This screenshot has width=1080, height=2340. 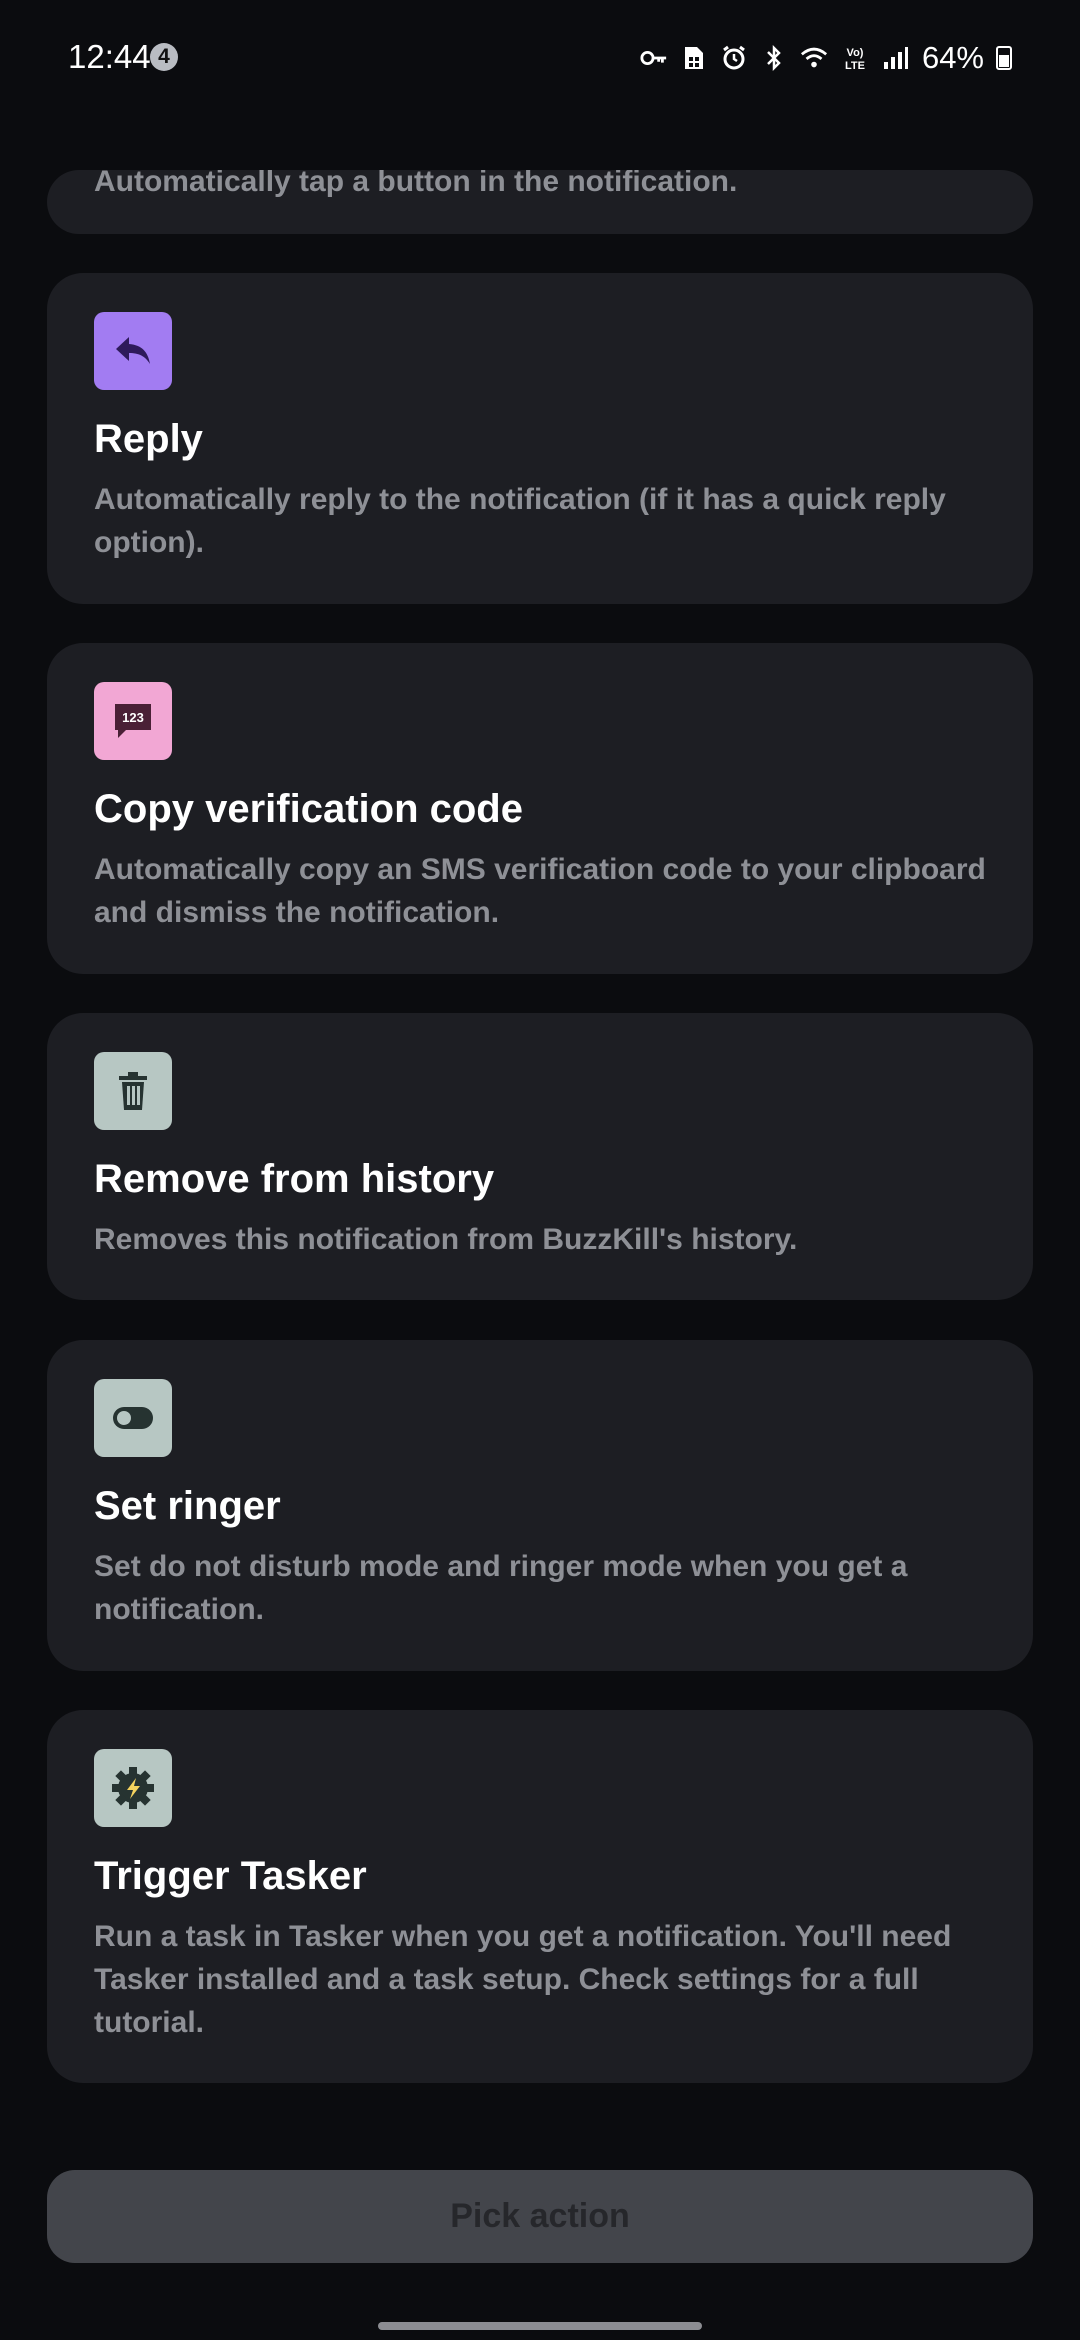 I want to click on wifi-icon, so click(x=814, y=58).